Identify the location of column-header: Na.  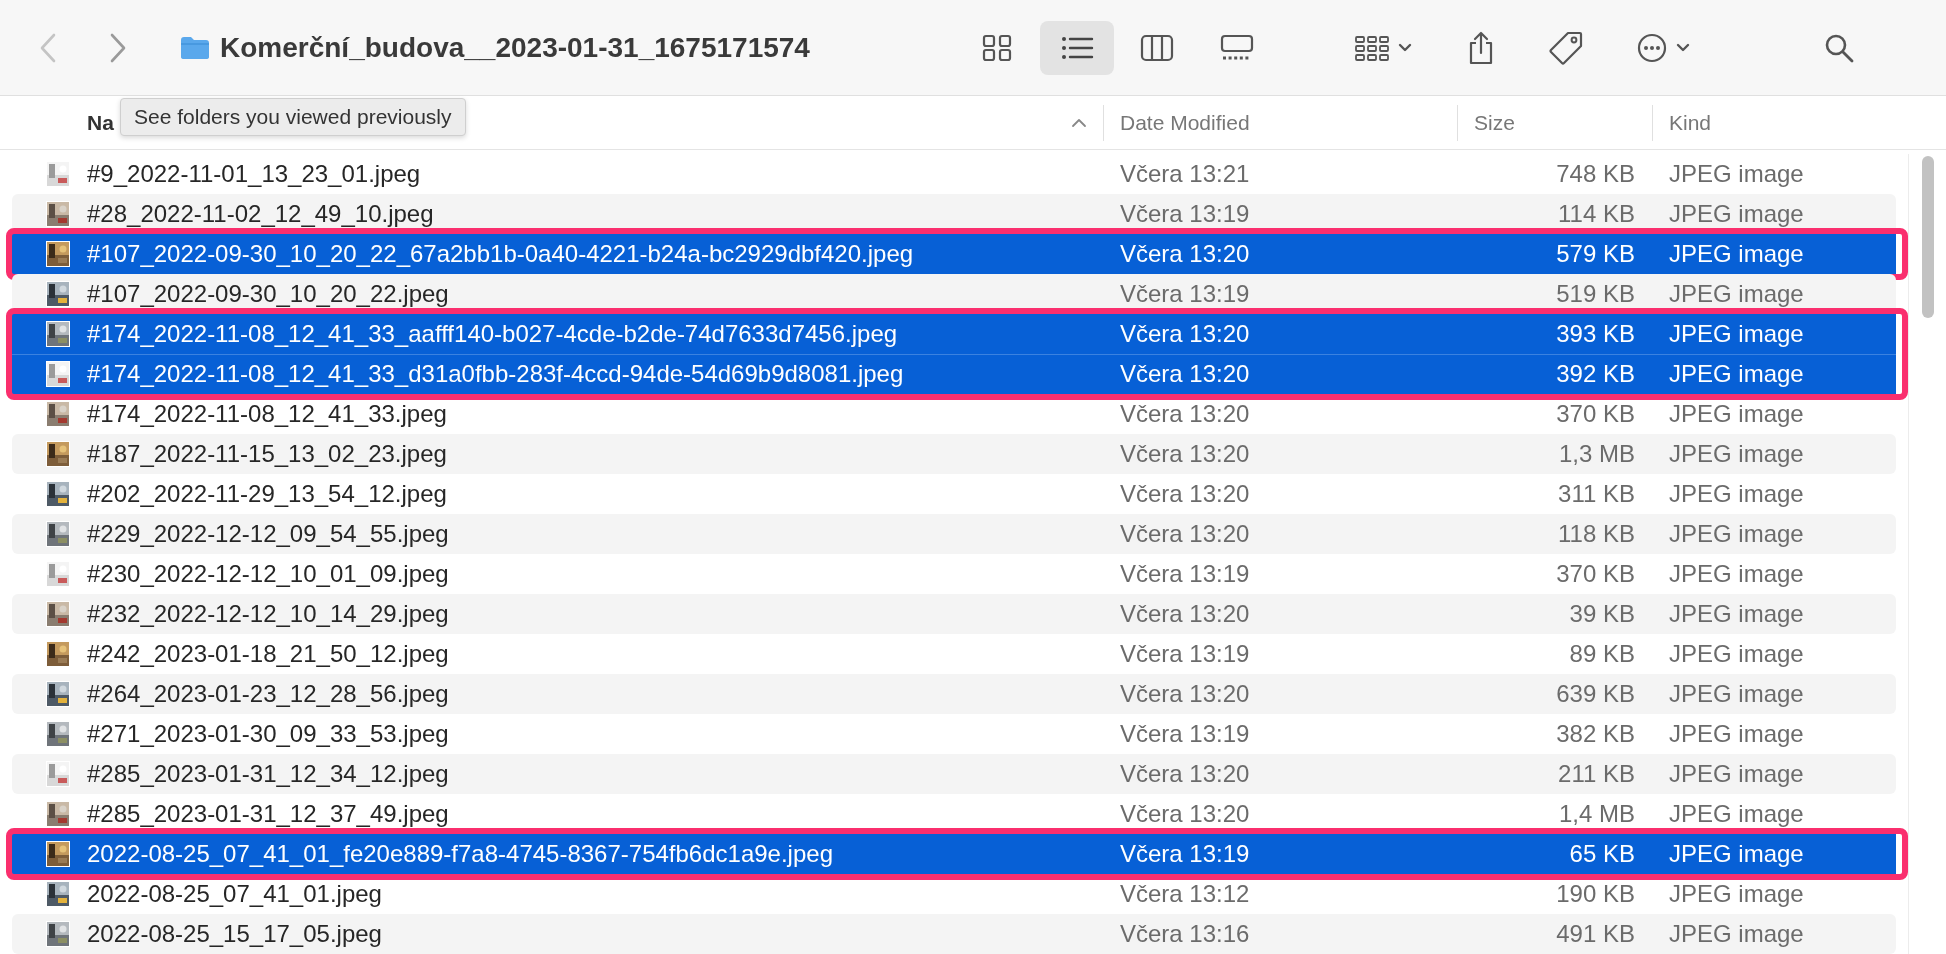
(100, 122).